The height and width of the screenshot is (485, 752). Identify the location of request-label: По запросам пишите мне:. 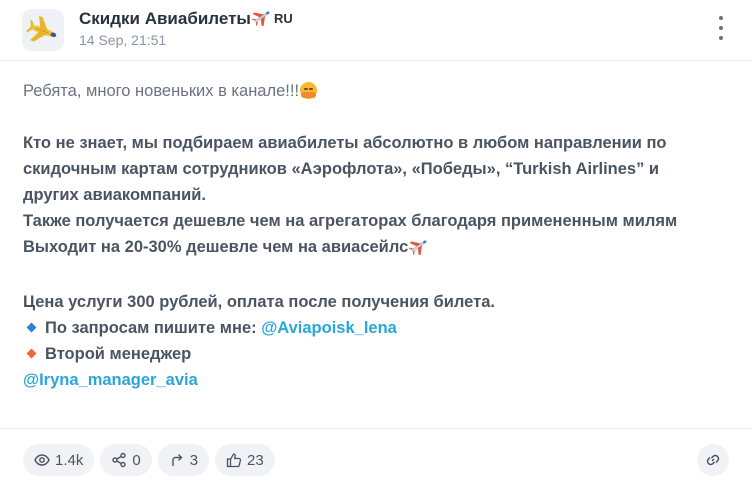
(151, 328).